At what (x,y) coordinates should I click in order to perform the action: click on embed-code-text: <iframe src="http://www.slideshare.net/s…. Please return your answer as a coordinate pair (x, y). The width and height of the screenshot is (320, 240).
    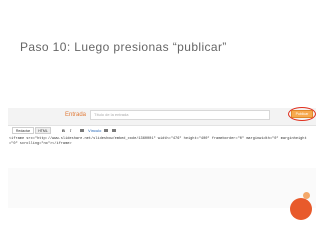
    Looking at the image, I should click on (158, 141).